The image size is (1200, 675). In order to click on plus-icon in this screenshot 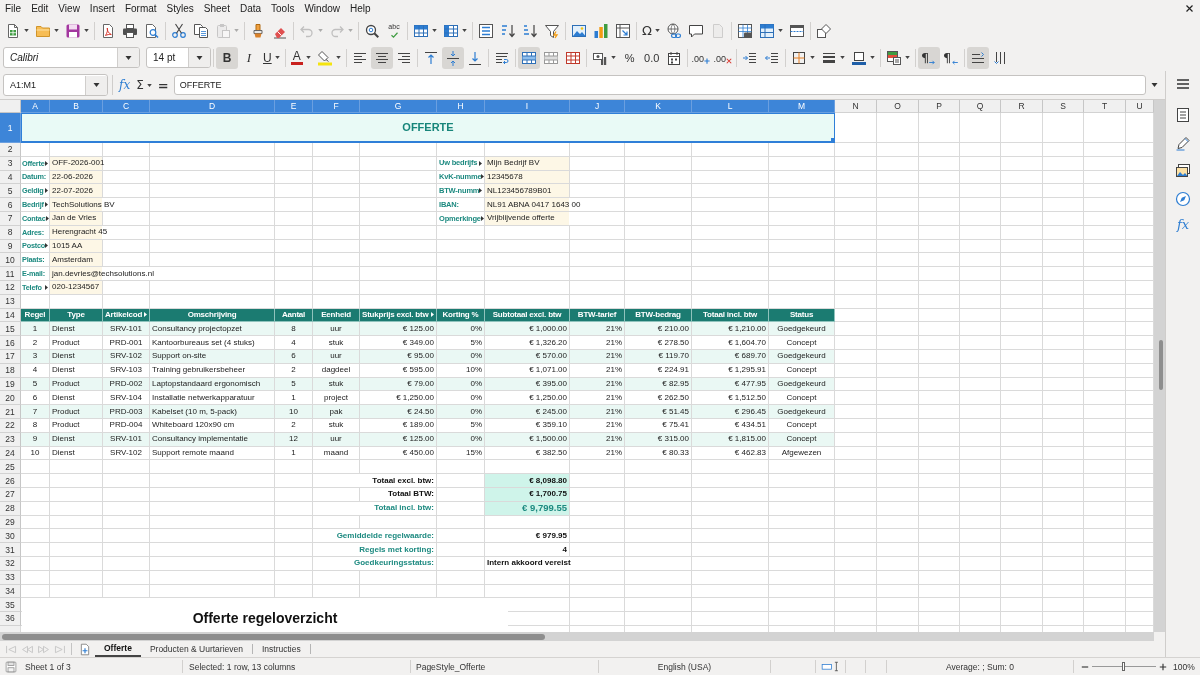, I will do `click(1163, 666)`.